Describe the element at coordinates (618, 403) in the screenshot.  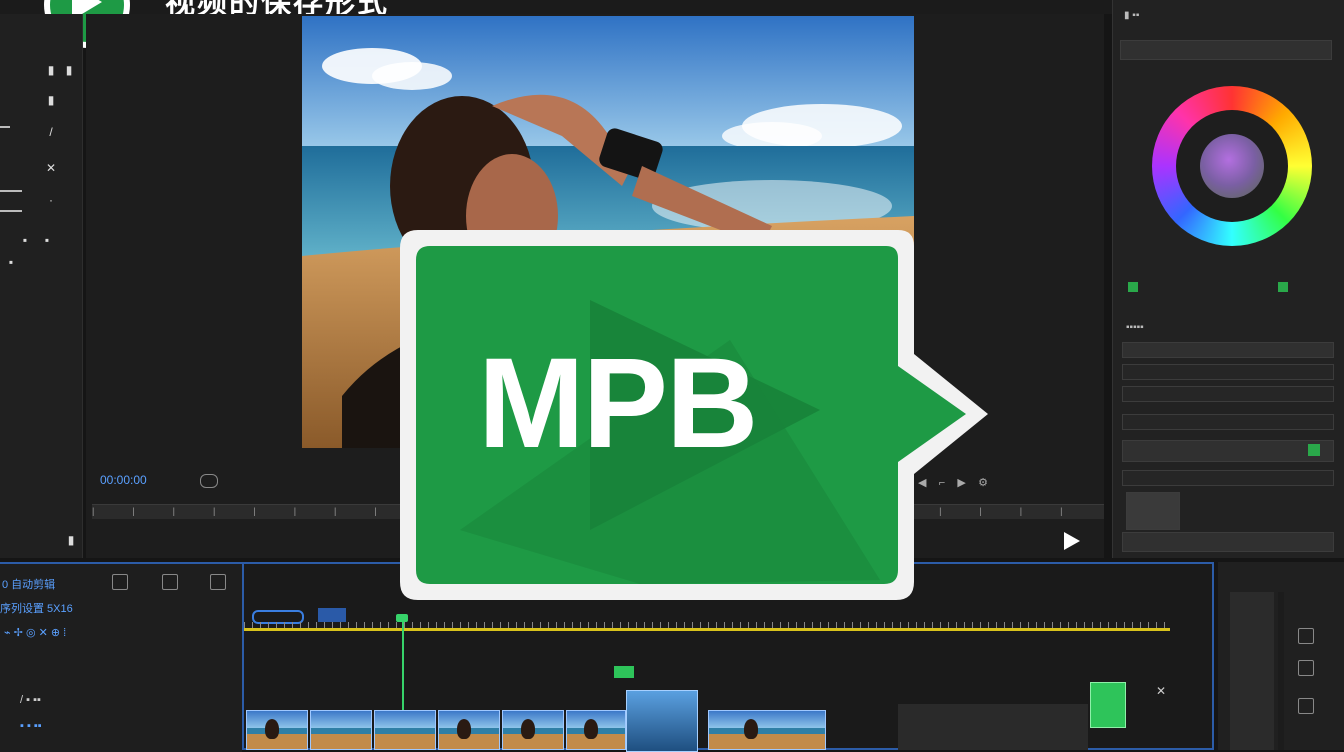
I see `mpb-logo-text: MPB` at that location.